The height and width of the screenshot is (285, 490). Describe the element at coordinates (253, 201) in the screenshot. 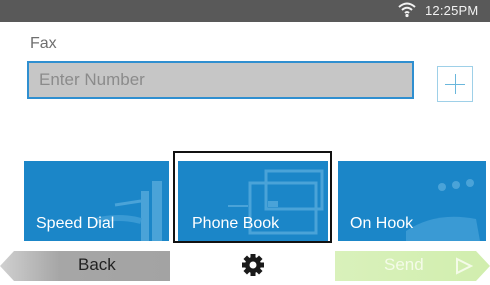

I see `phone-book-button: Phone Book` at that location.